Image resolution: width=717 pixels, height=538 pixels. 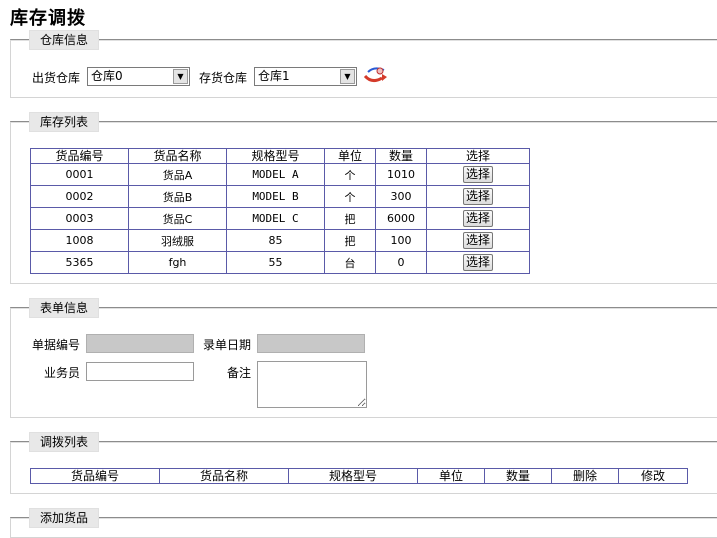 I want to click on doc-no-label: 单据编号, so click(x=56, y=345).